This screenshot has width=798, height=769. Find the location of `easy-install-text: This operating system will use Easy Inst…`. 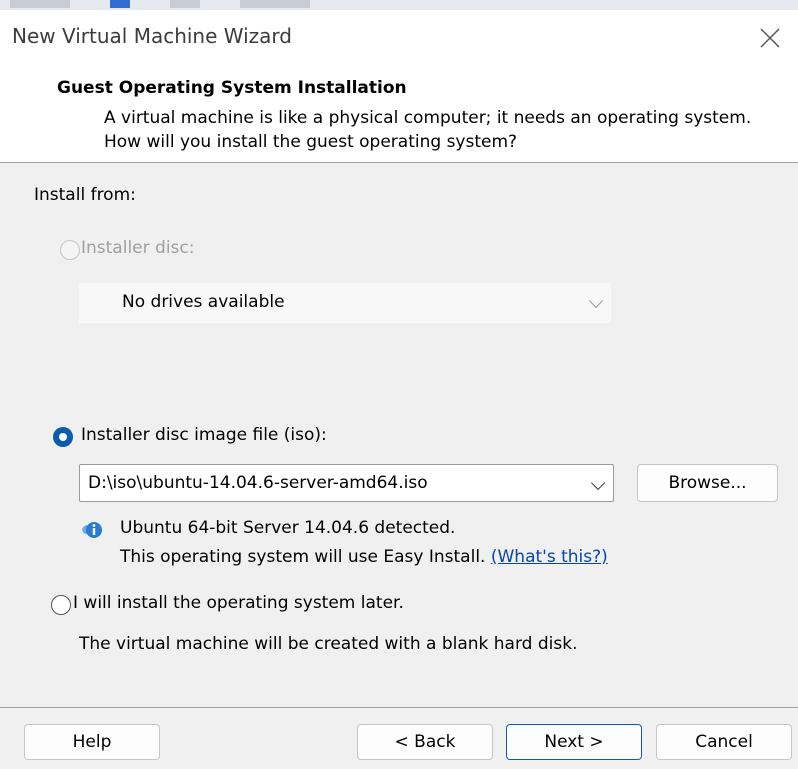

easy-install-text: This operating system will use Easy Inst… is located at coordinates (364, 557).